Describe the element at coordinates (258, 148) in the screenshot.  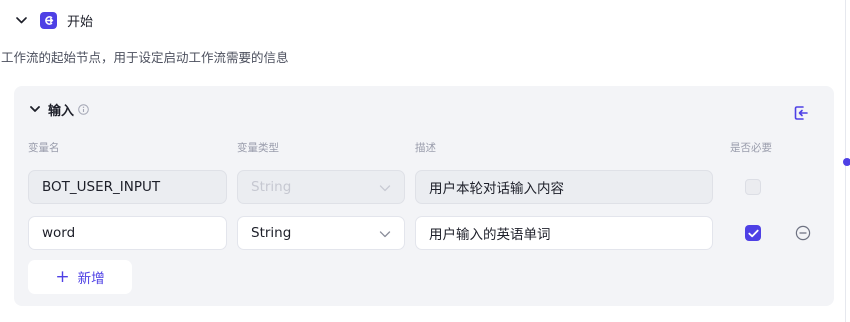
I see `column-header-type: 变量类型` at that location.